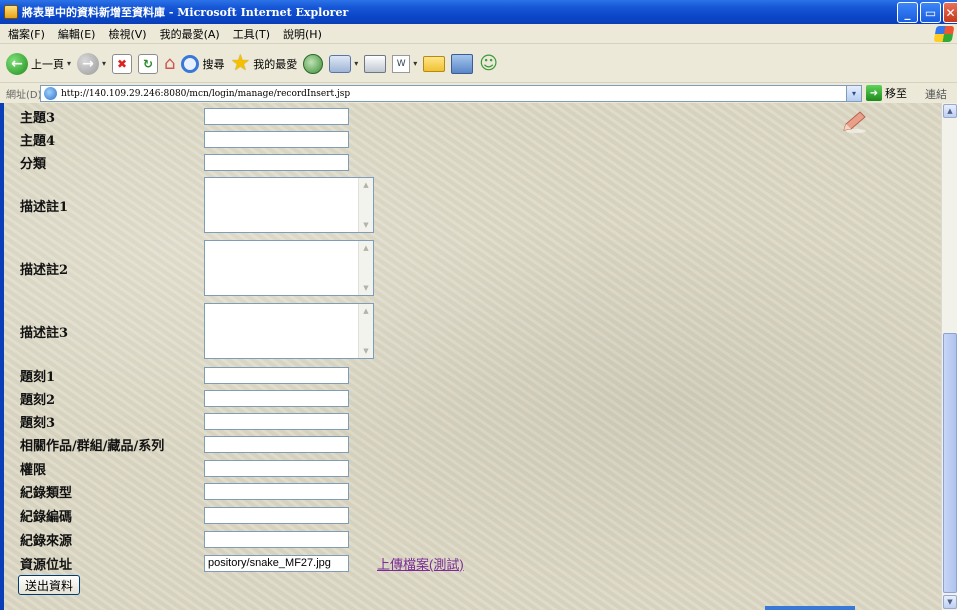 The image size is (957, 610). Describe the element at coordinates (38, 141) in the screenshot. I see `field-label: 主題4` at that location.